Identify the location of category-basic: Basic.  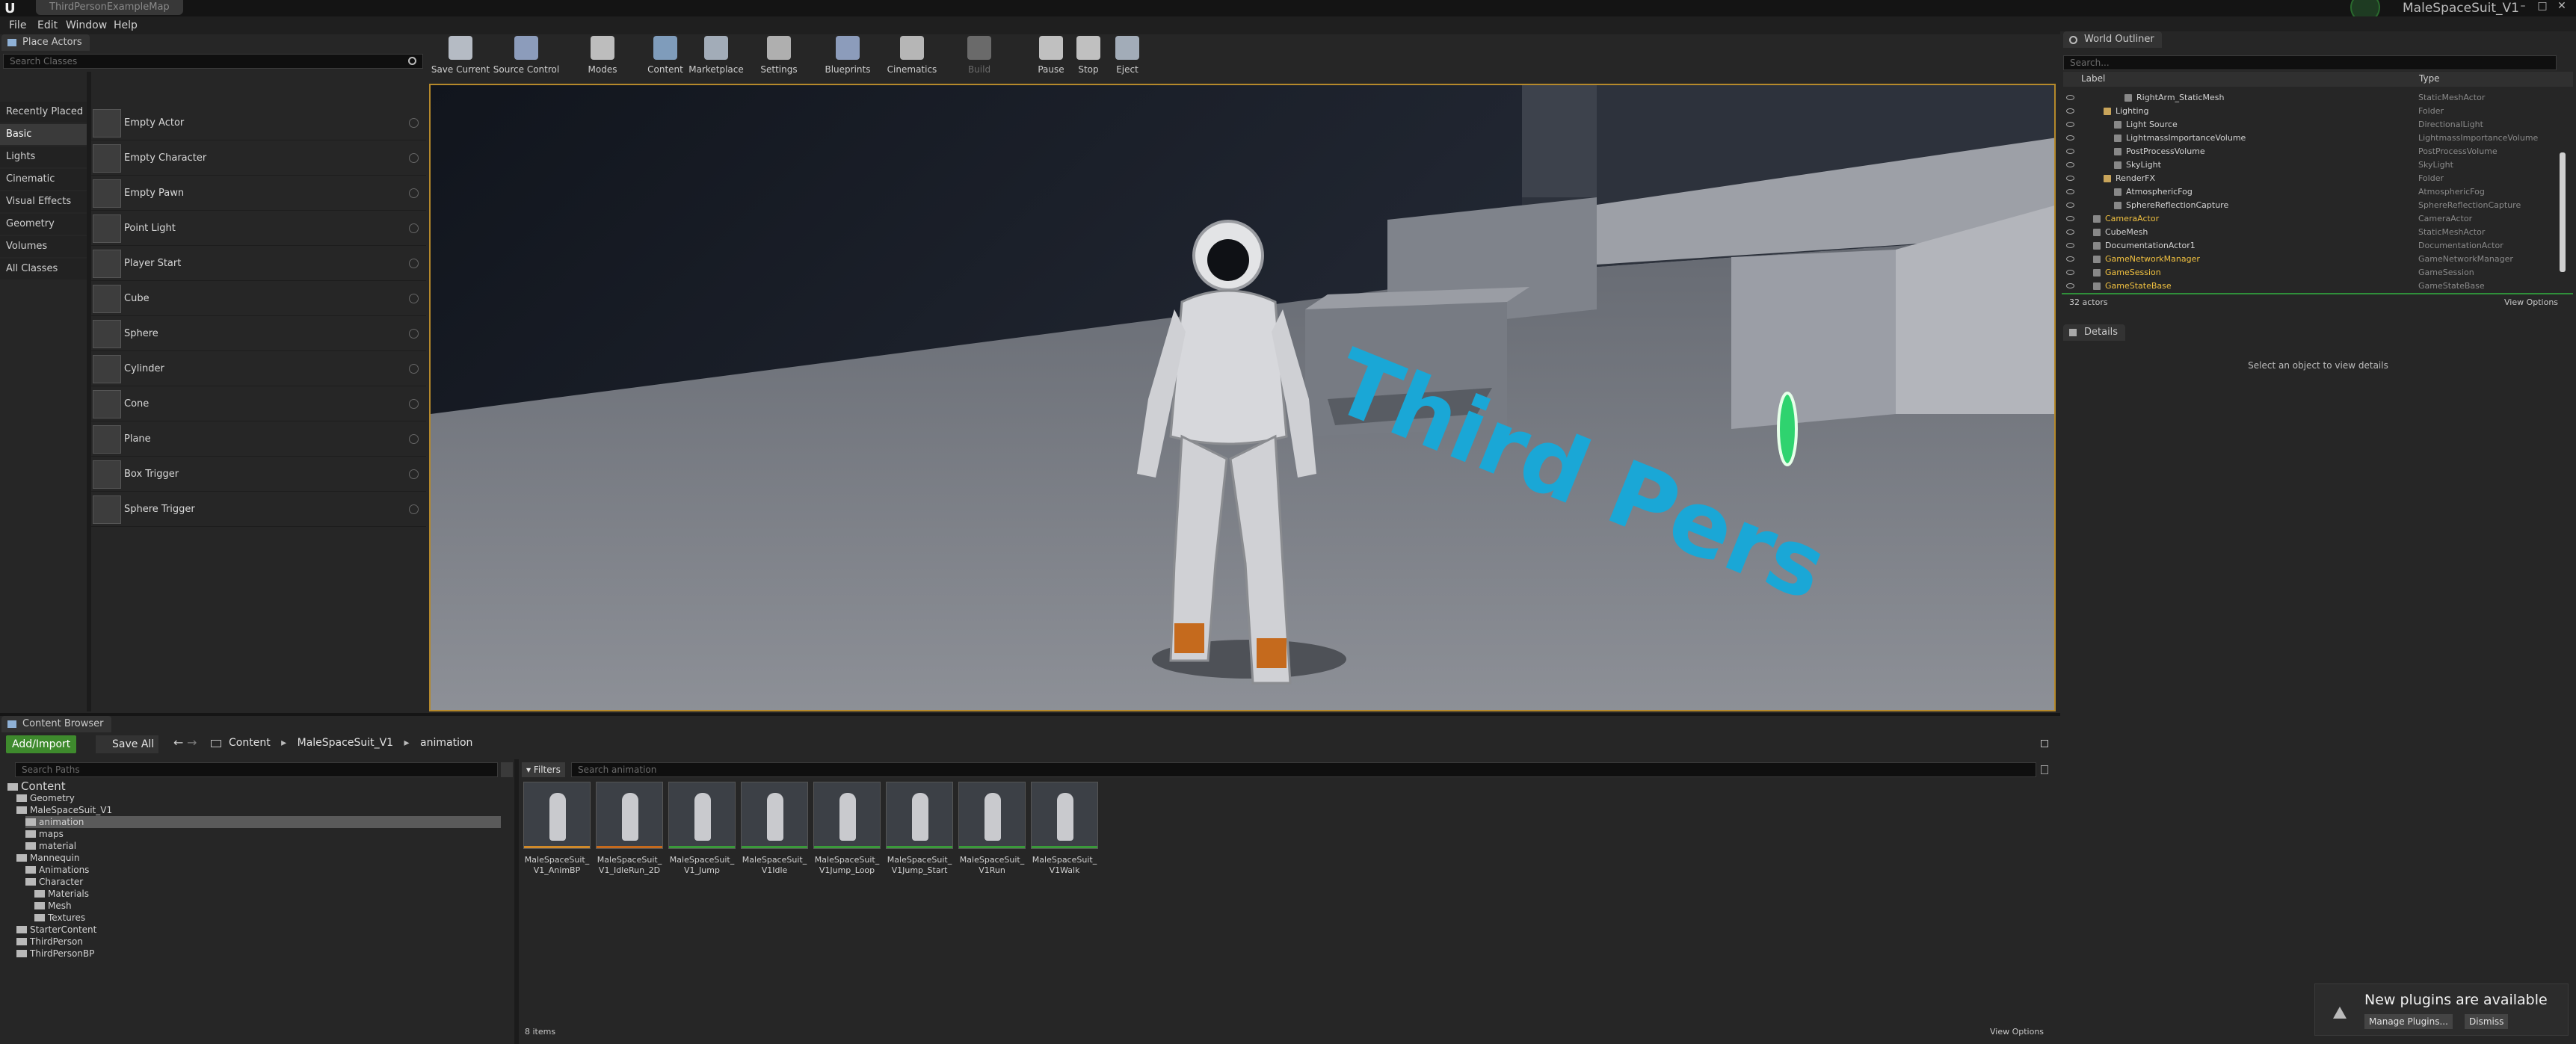
(43, 134).